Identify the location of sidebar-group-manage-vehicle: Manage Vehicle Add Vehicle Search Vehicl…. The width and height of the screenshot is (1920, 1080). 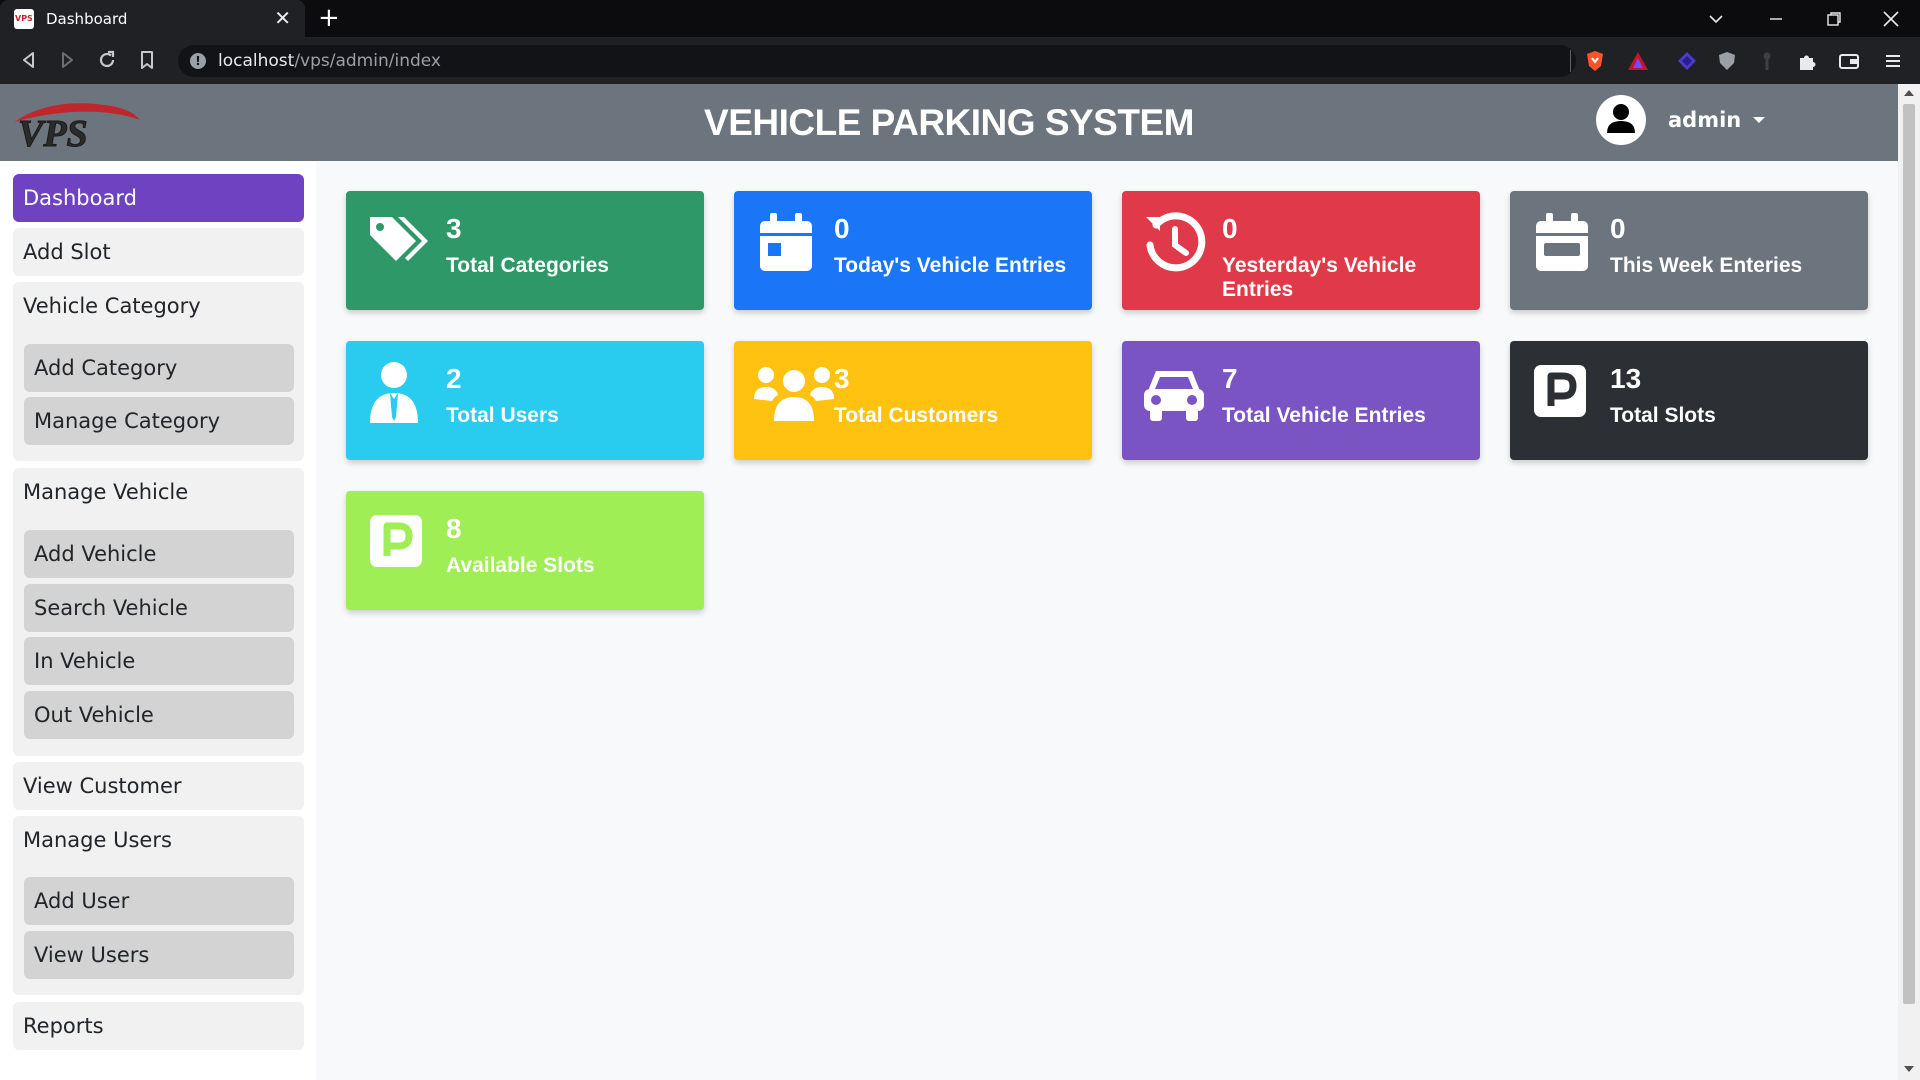
(158, 612).